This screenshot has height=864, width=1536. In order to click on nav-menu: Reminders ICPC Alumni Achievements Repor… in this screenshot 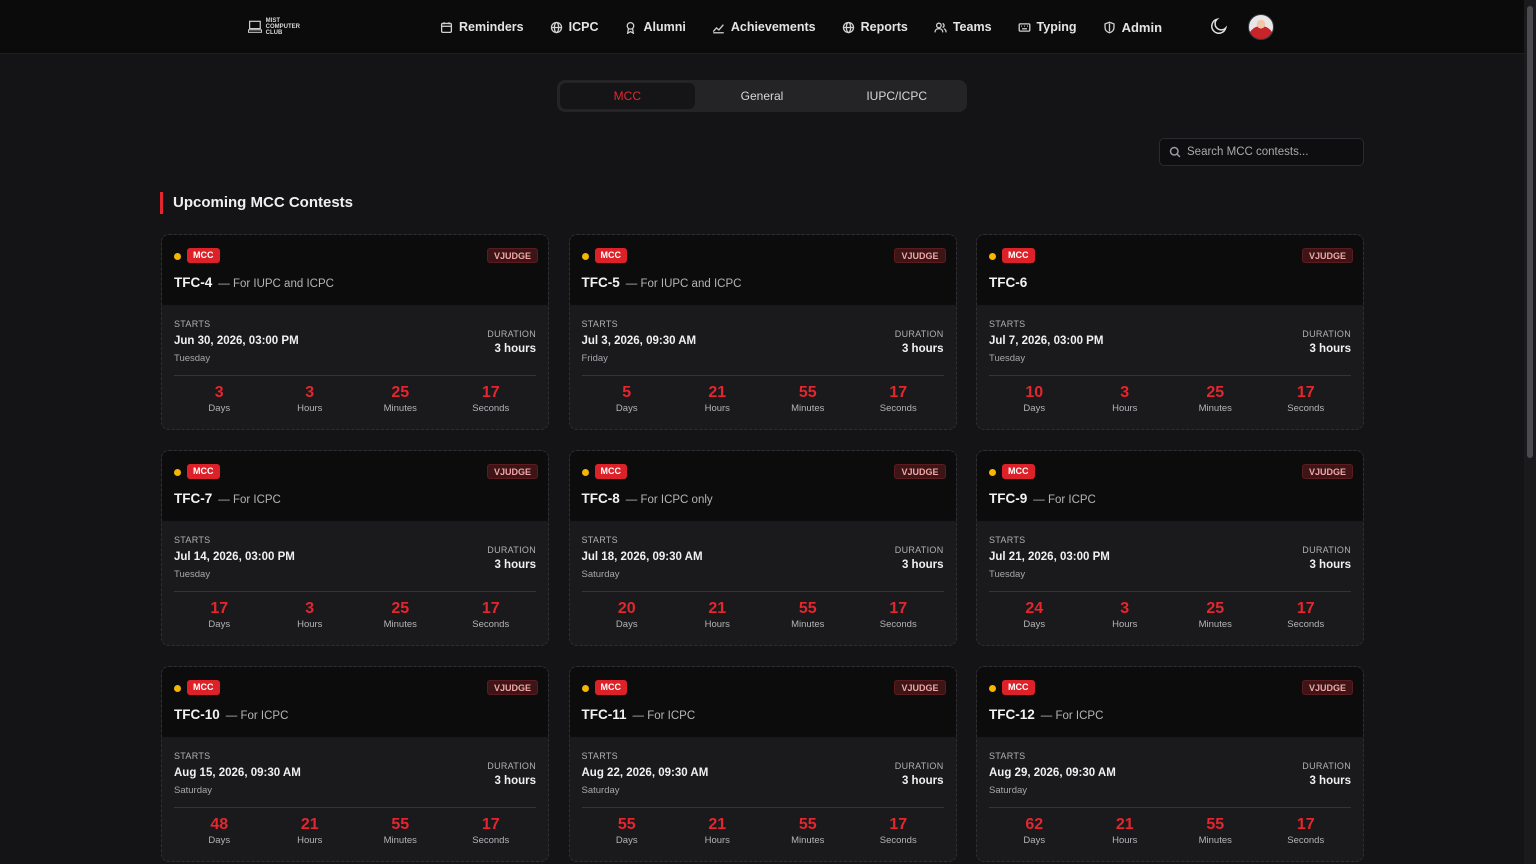, I will do `click(814, 27)`.